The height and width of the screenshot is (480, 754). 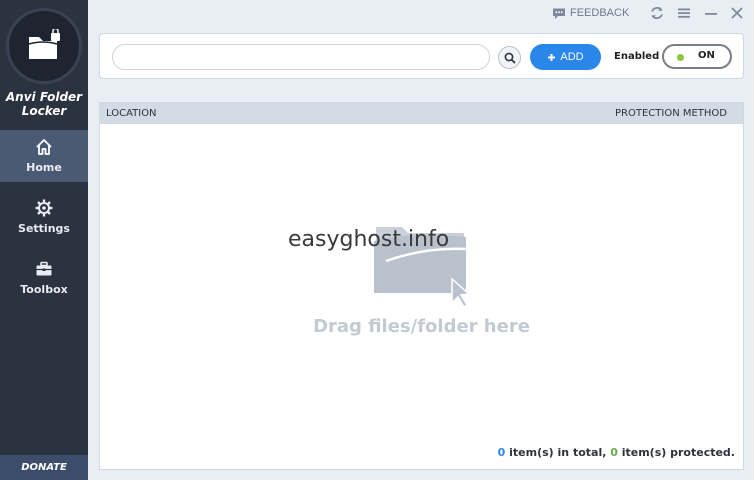 I want to click on home-icon, so click(x=44, y=147).